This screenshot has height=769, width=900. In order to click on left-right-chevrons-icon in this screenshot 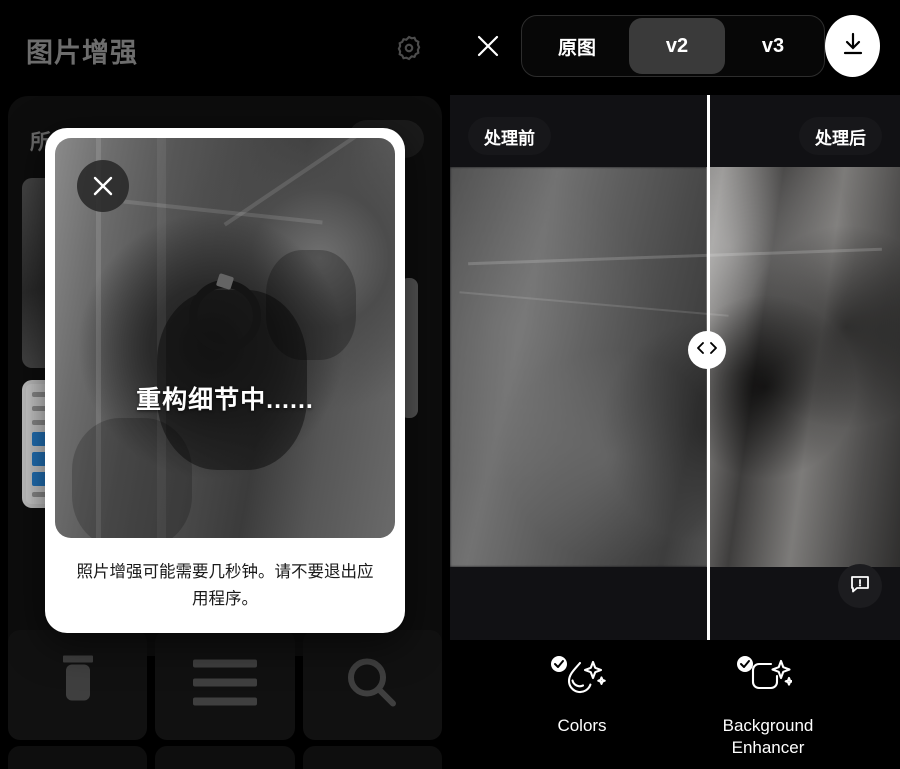, I will do `click(707, 350)`.